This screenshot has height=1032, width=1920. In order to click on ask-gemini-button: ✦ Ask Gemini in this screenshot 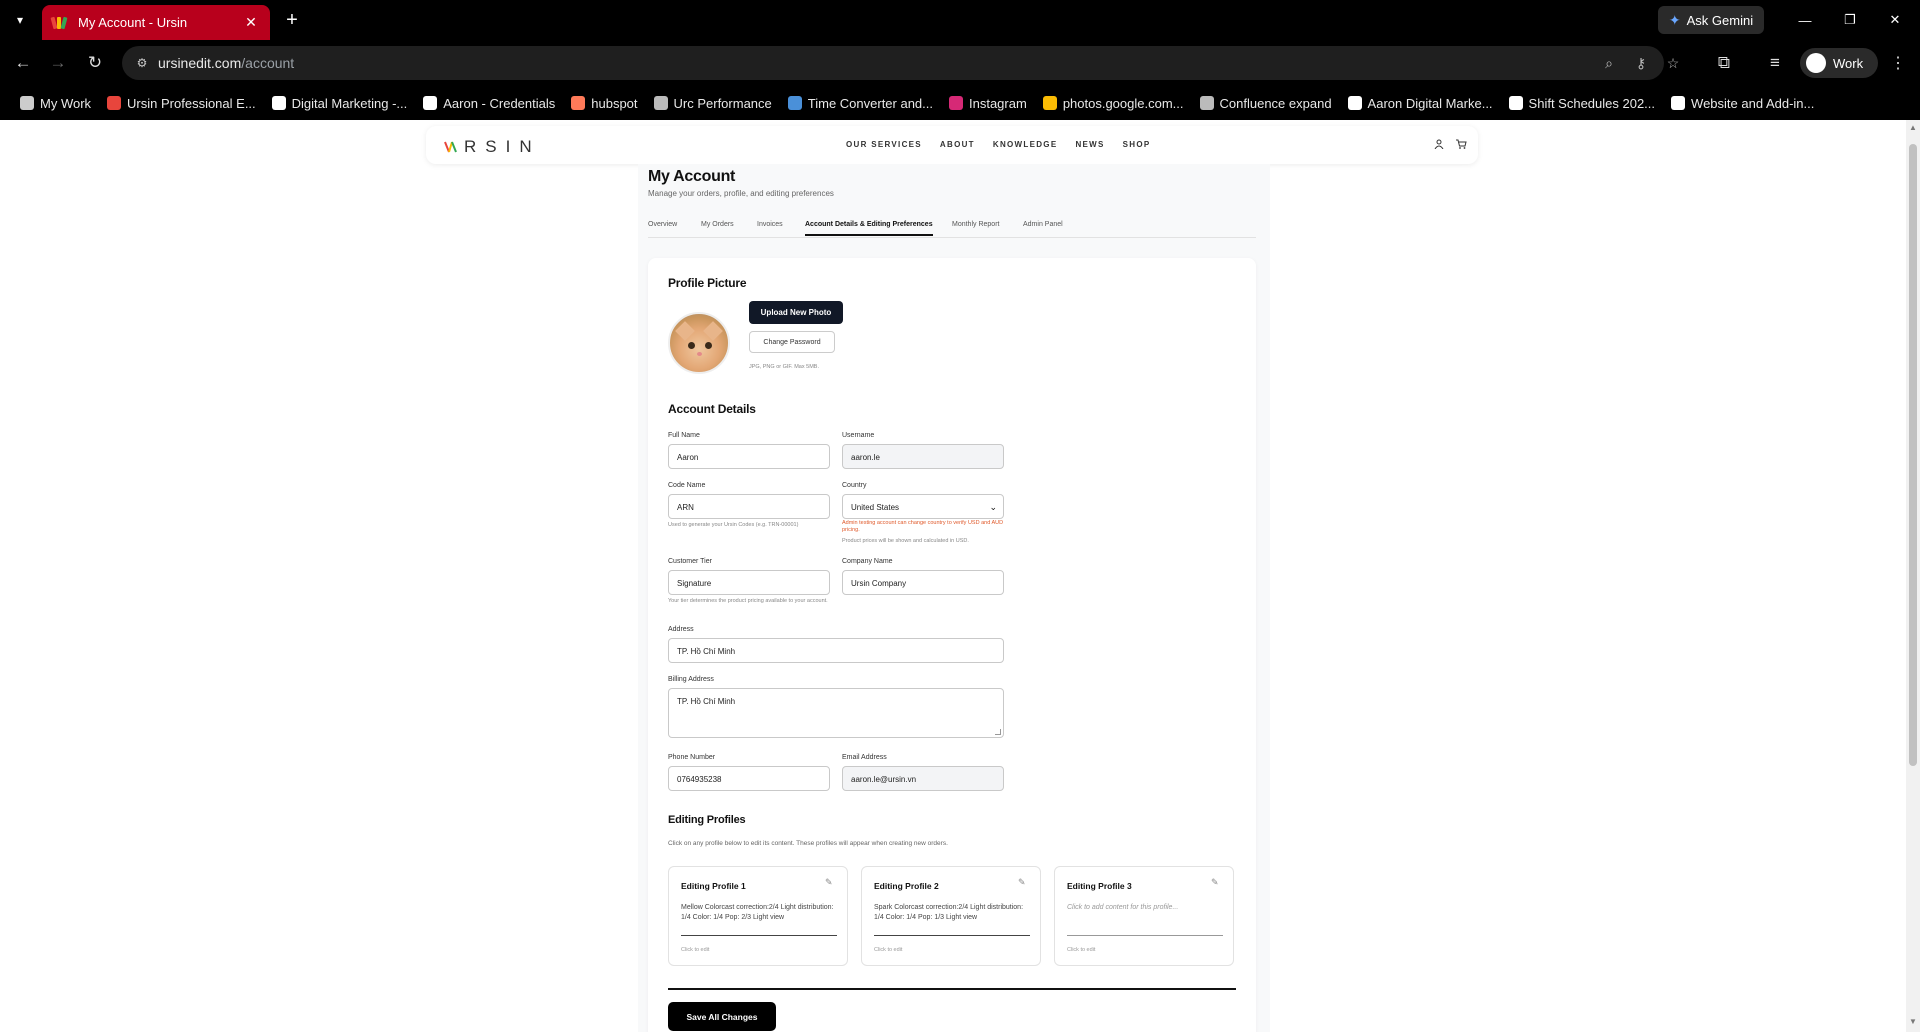, I will do `click(1711, 20)`.